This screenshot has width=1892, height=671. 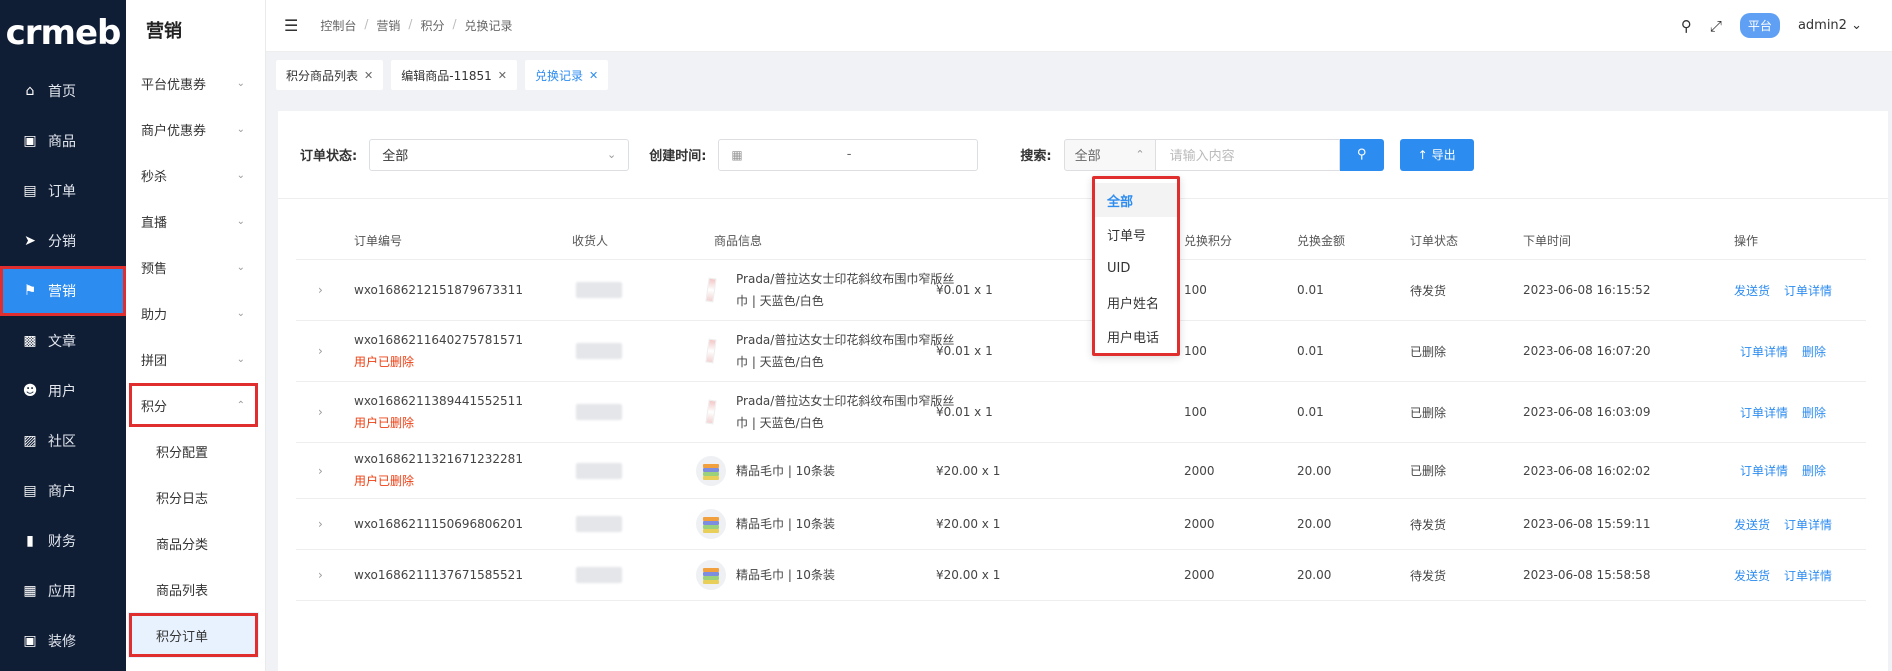 I want to click on order-number: wxo1686211389441552511, so click(x=438, y=400).